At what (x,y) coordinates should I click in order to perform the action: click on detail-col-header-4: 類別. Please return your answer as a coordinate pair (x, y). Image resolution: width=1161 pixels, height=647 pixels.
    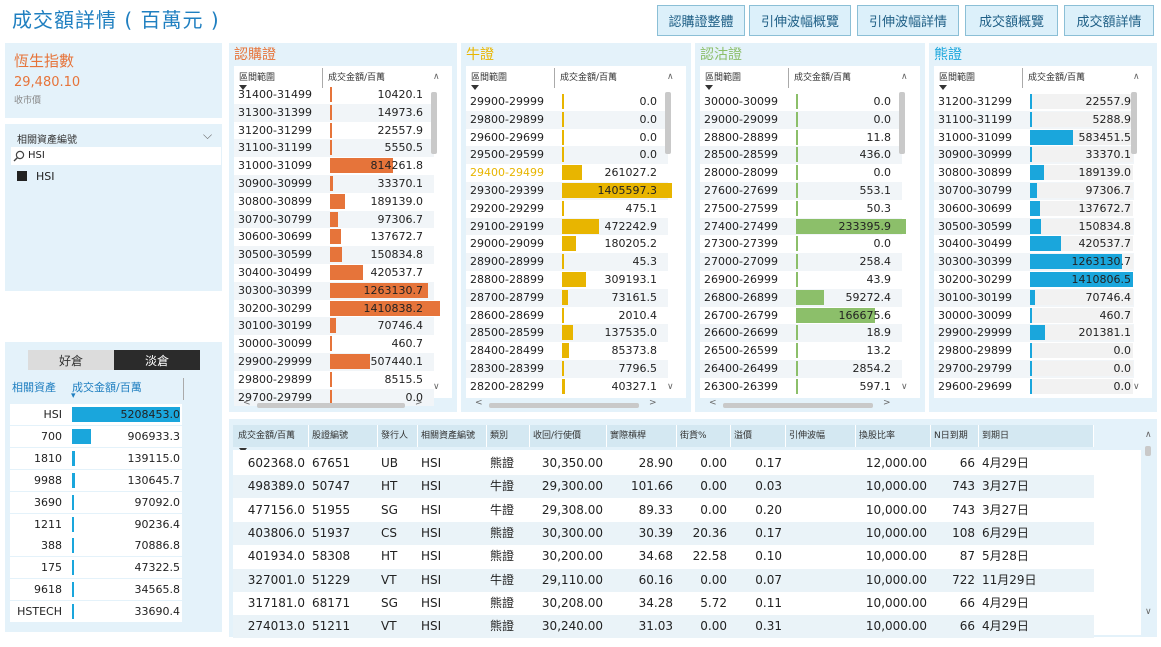
    Looking at the image, I should click on (508, 436).